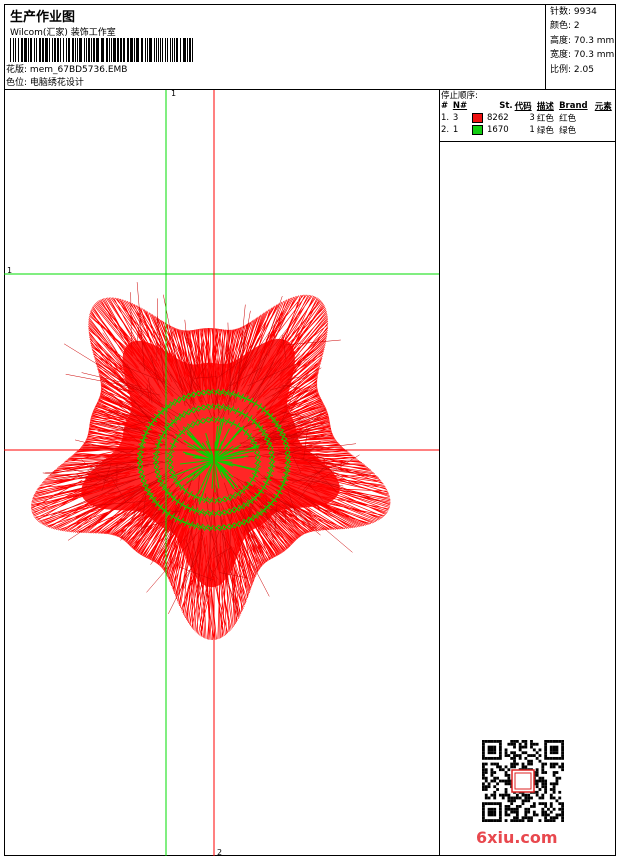  What do you see at coordinates (545, 131) in the screenshot?
I see `row-desc: 绿色` at bounding box center [545, 131].